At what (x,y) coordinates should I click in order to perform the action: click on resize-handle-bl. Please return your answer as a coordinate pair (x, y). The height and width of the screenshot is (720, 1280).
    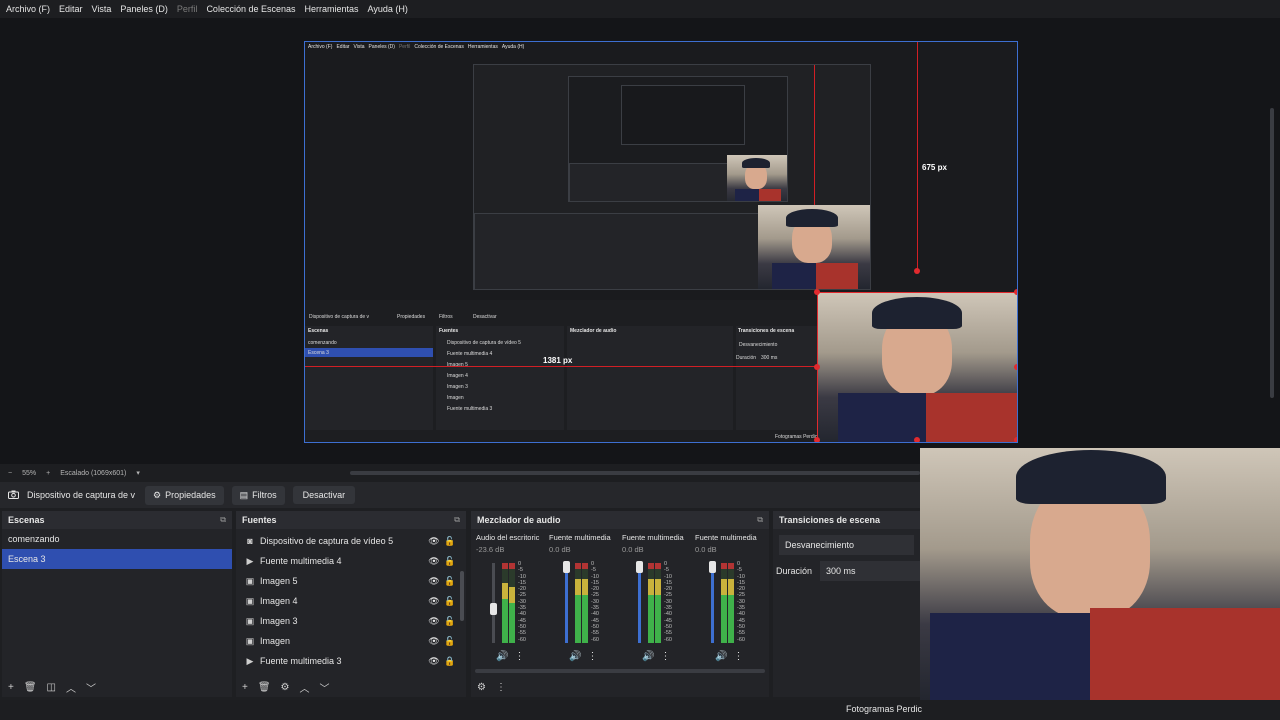
    Looking at the image, I should click on (817, 439).